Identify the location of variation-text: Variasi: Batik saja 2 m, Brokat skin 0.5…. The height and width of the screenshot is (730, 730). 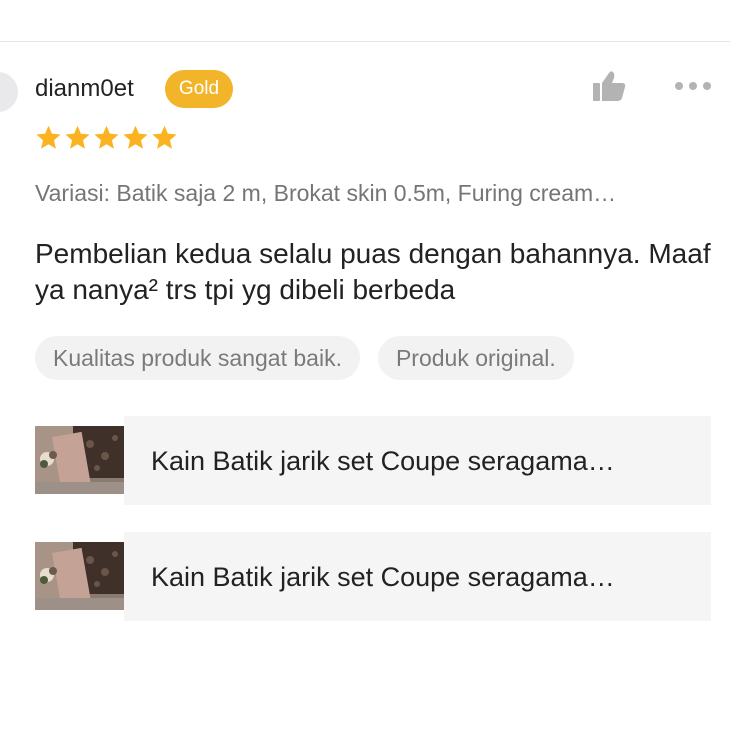
(326, 193).